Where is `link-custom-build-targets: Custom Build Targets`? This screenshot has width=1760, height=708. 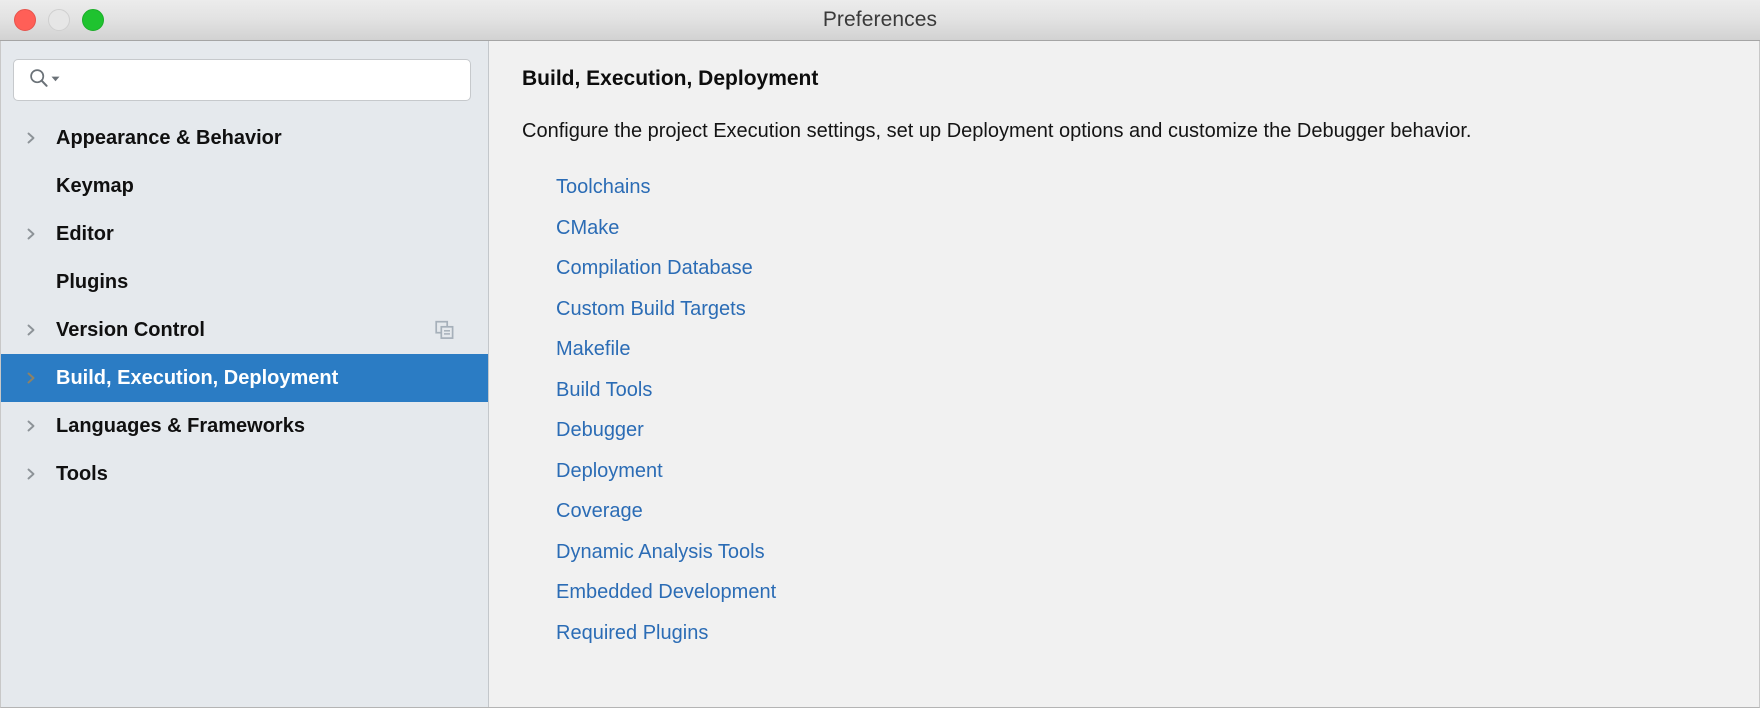 link-custom-build-targets: Custom Build Targets is located at coordinates (651, 309).